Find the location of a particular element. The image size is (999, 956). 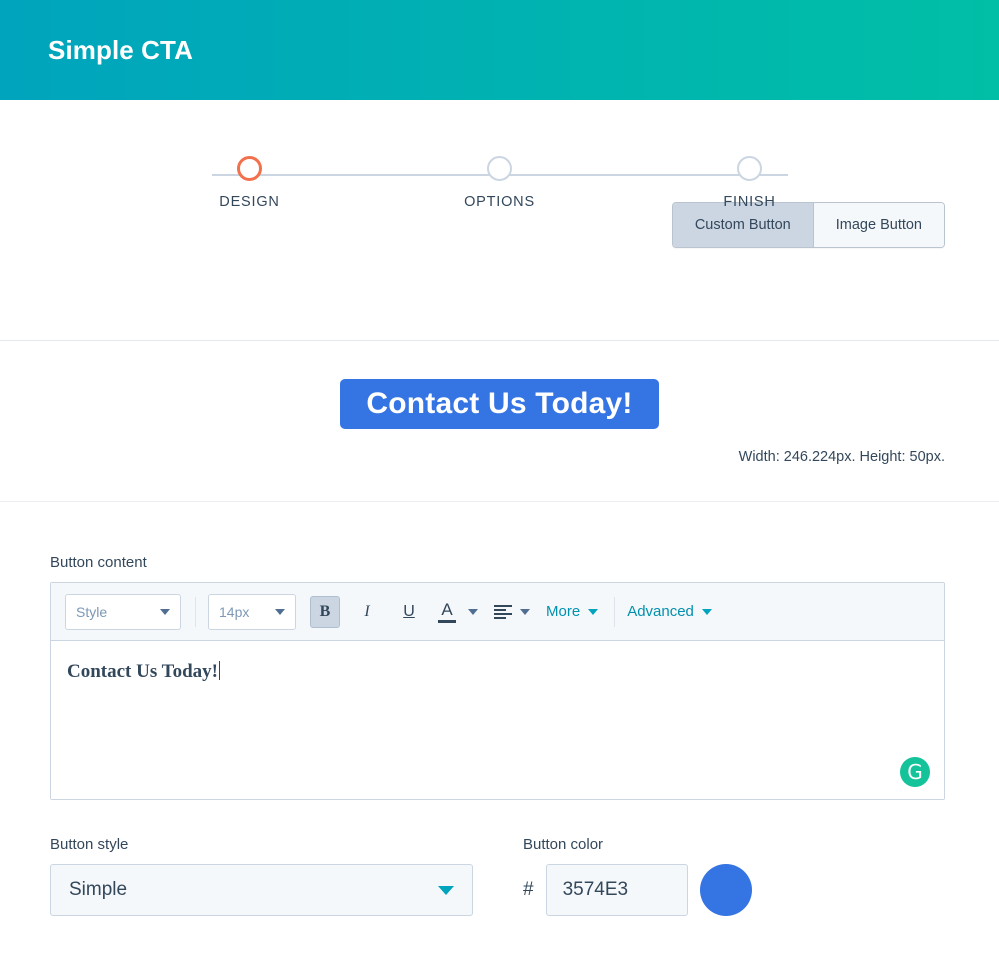

more-group: More is located at coordinates (572, 611).